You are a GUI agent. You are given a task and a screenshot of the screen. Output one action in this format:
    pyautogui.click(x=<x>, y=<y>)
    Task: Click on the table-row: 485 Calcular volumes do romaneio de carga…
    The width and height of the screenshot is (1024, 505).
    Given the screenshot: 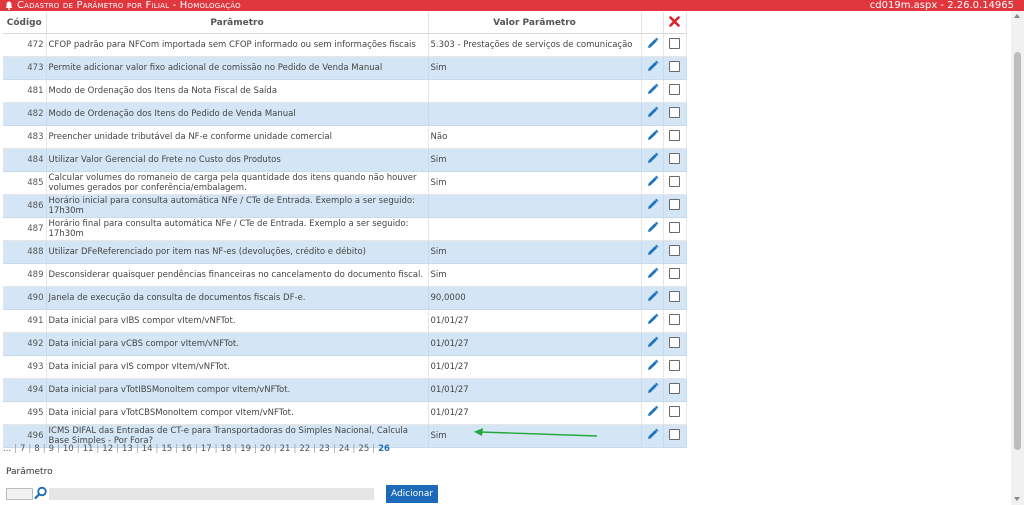 What is the action you would take?
    pyautogui.click(x=345, y=183)
    